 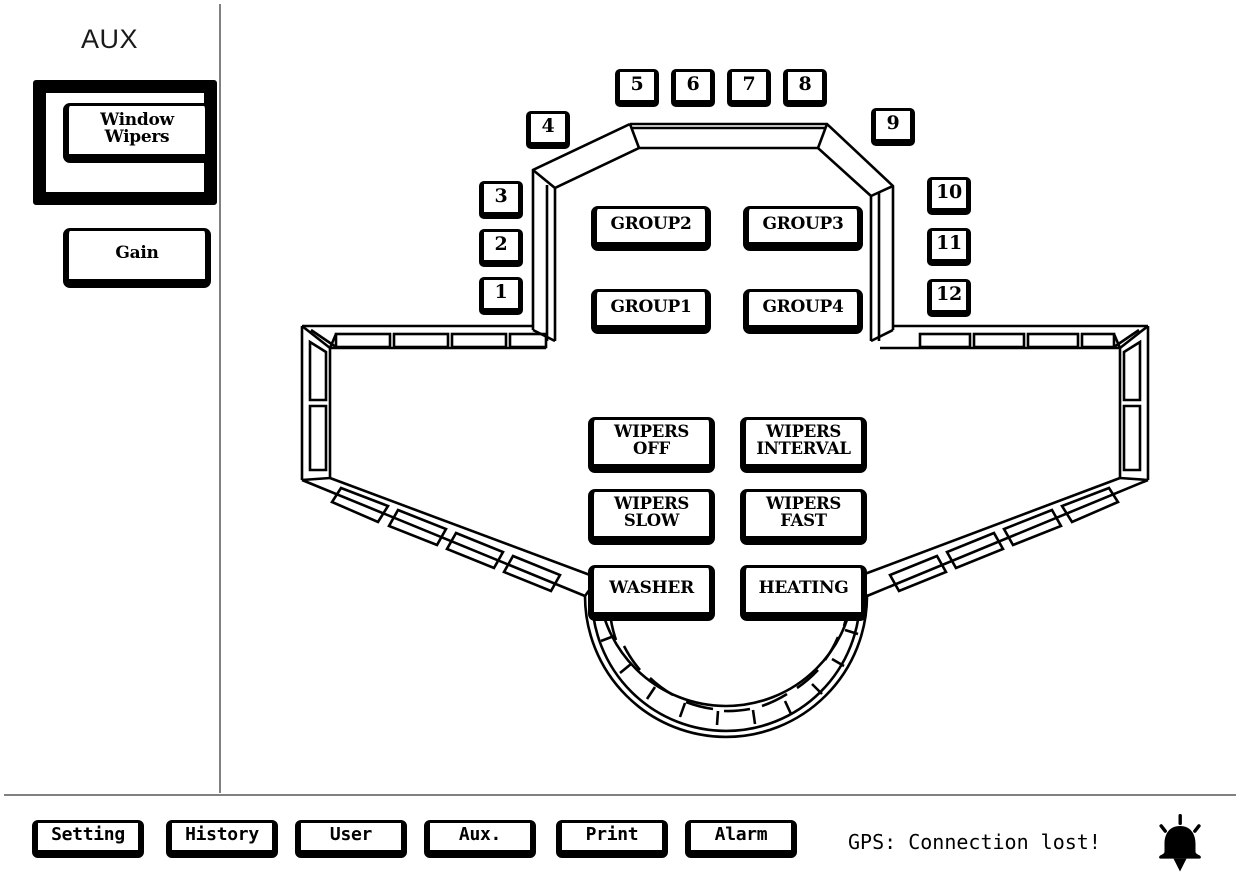 I want to click on bridge-number-button-1-label: 1, so click(x=501, y=292).